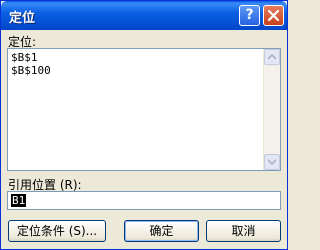 This screenshot has height=250, width=320. What do you see at coordinates (19, 200) in the screenshot?
I see `reference-value: B1` at bounding box center [19, 200].